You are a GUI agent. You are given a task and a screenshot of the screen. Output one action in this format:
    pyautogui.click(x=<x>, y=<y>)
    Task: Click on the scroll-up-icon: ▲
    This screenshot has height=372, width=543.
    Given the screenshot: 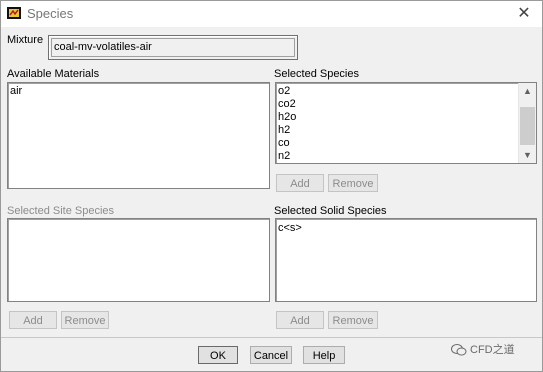 What is the action you would take?
    pyautogui.click(x=527, y=91)
    